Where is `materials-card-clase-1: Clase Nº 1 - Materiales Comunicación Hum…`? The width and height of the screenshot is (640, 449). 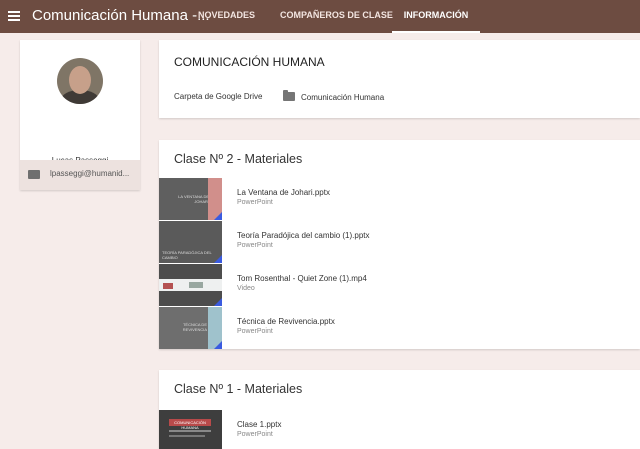 materials-card-clase-1: Clase Nº 1 - Materiales Comunicación Hum… is located at coordinates (399, 409).